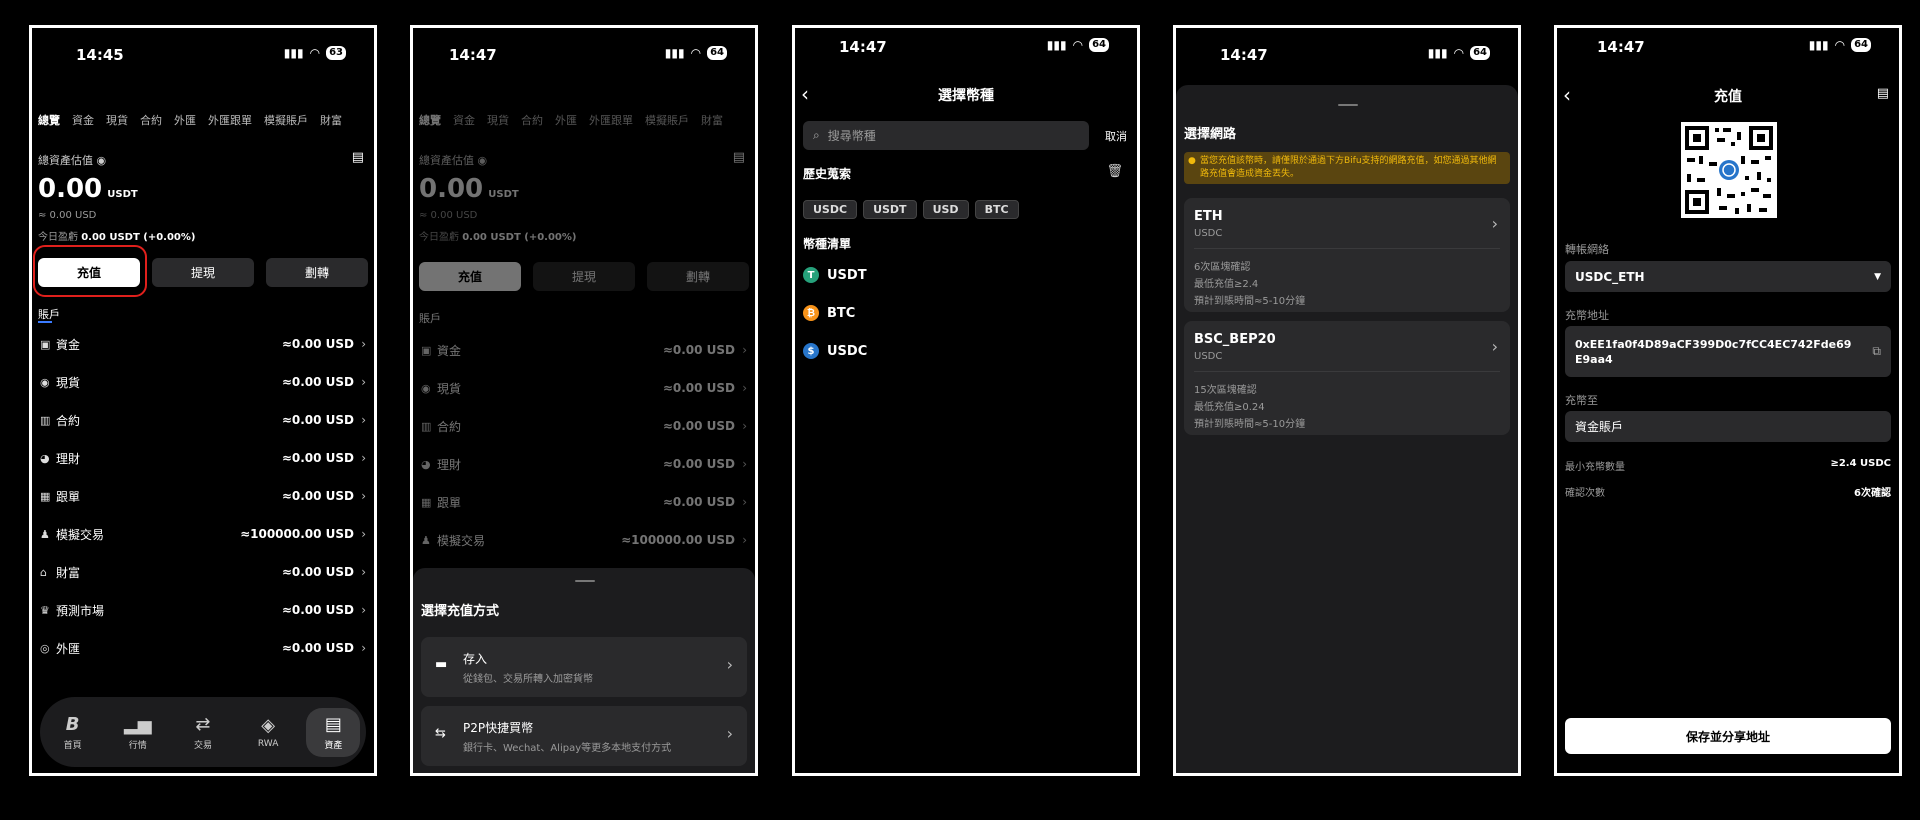  What do you see at coordinates (1347, 248) in the screenshot?
I see `divider` at bounding box center [1347, 248].